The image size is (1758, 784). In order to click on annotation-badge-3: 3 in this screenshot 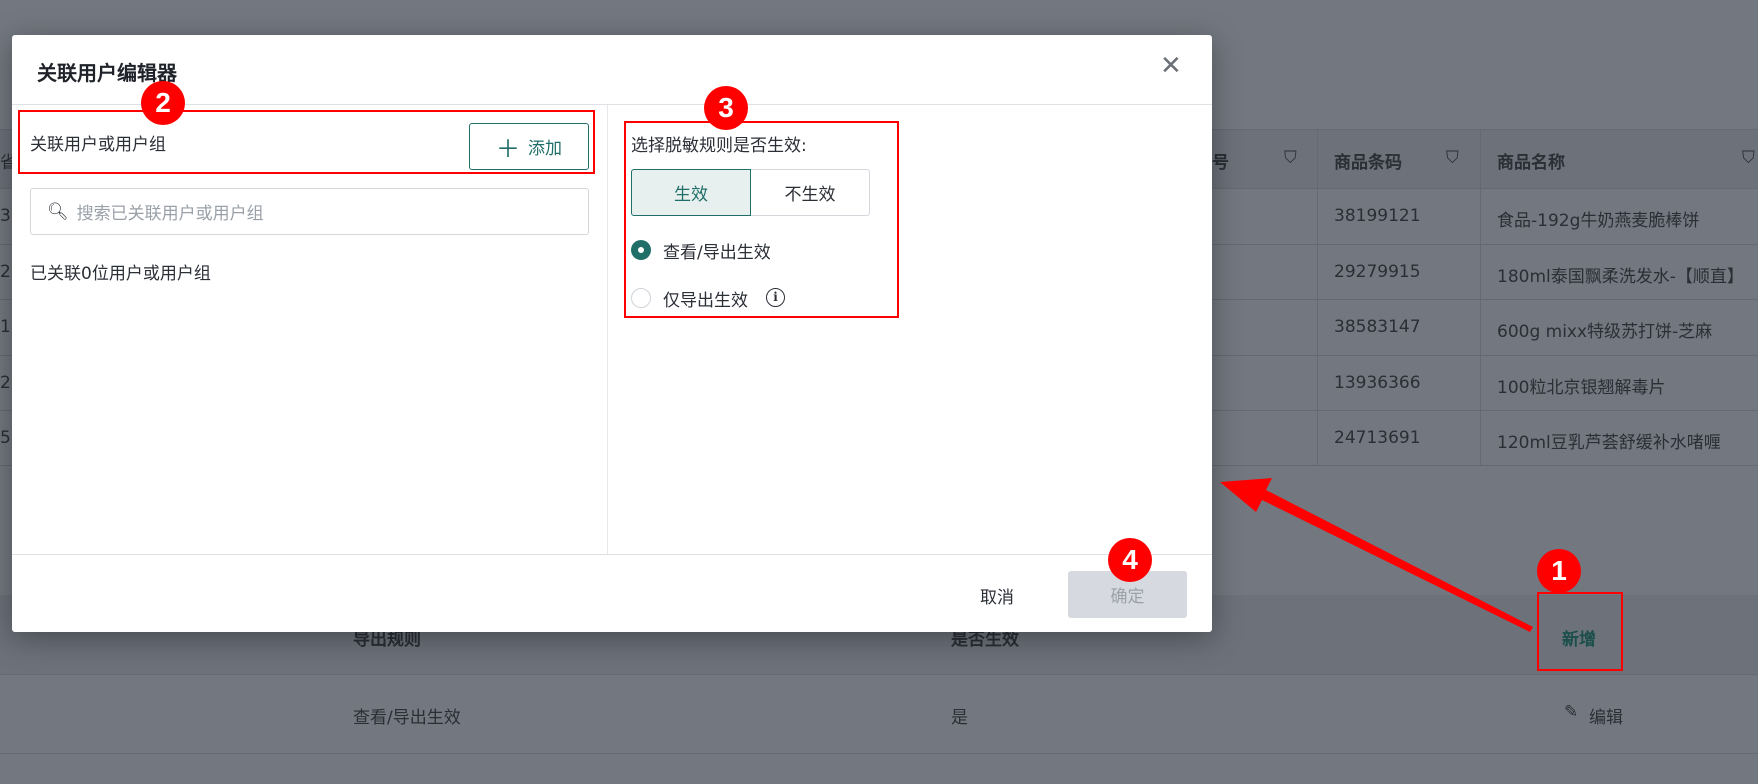, I will do `click(726, 108)`.